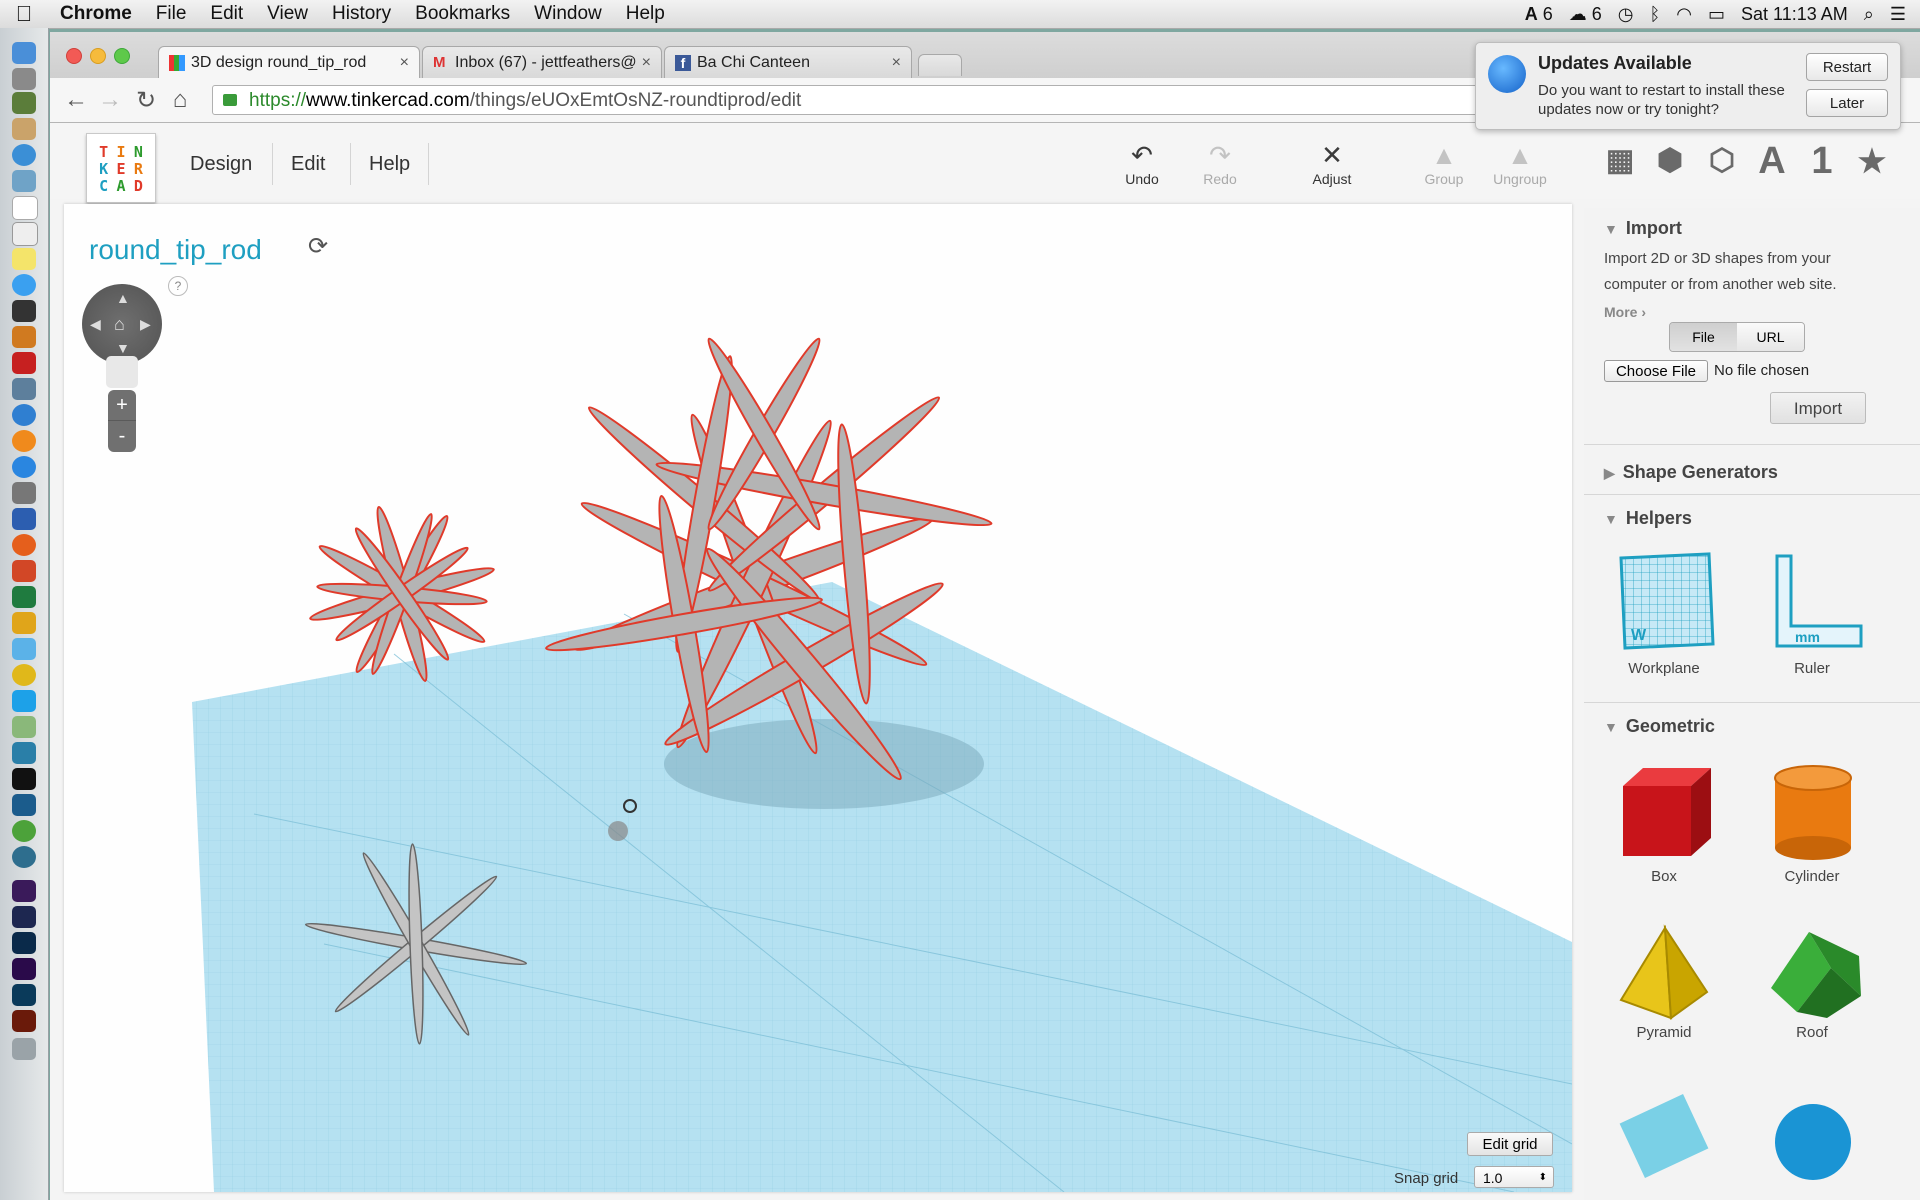 This screenshot has height=1200, width=1920. Describe the element at coordinates (180, 100) in the screenshot. I see `home-icon: ⌂` at that location.